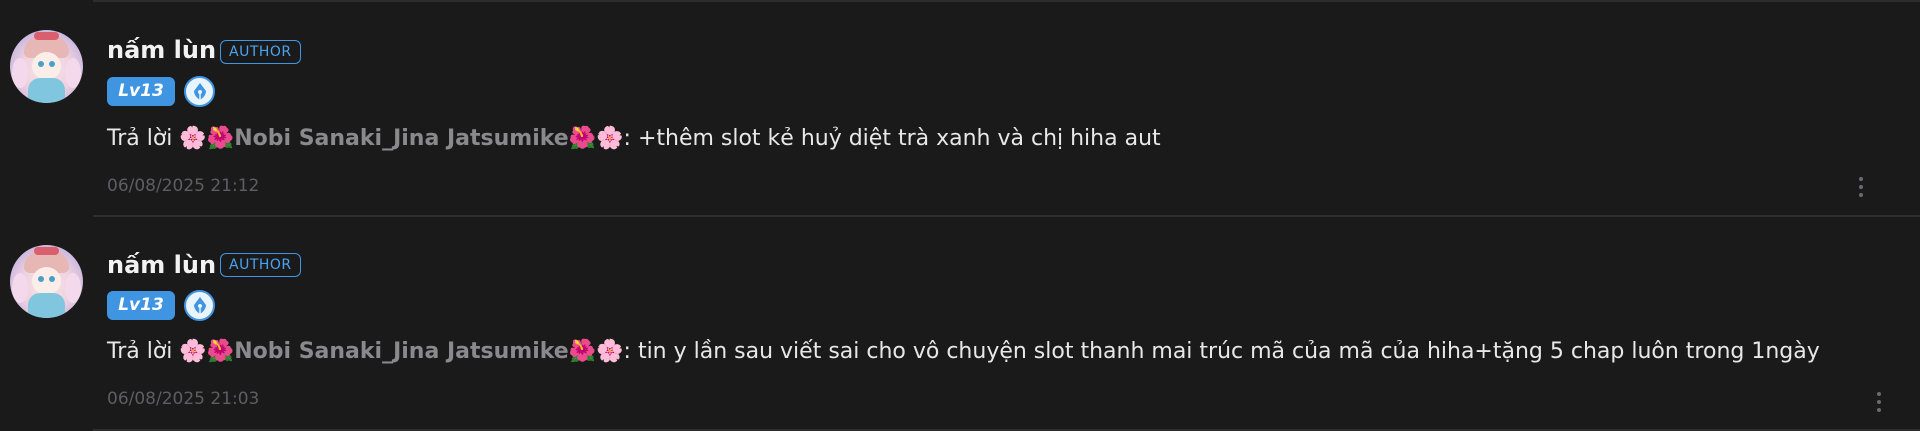  I want to click on comment-timestamp: 06/08/2025 21:03, so click(183, 399).